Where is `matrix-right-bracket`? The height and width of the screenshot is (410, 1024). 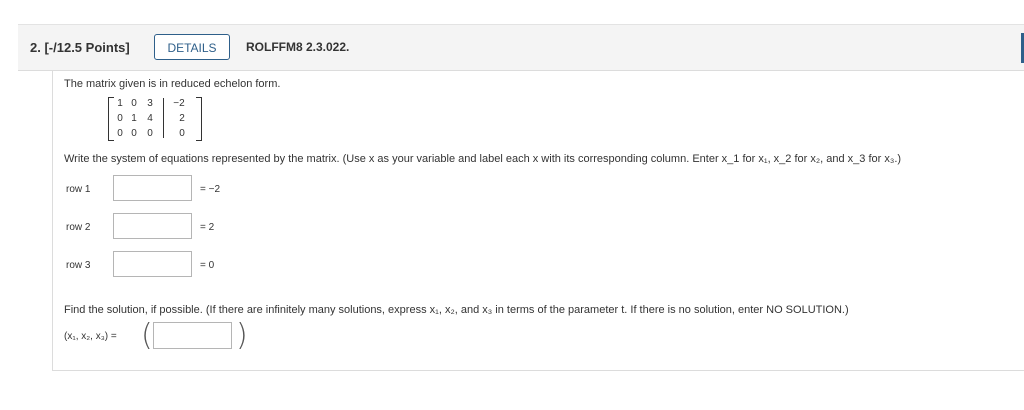 matrix-right-bracket is located at coordinates (199, 119).